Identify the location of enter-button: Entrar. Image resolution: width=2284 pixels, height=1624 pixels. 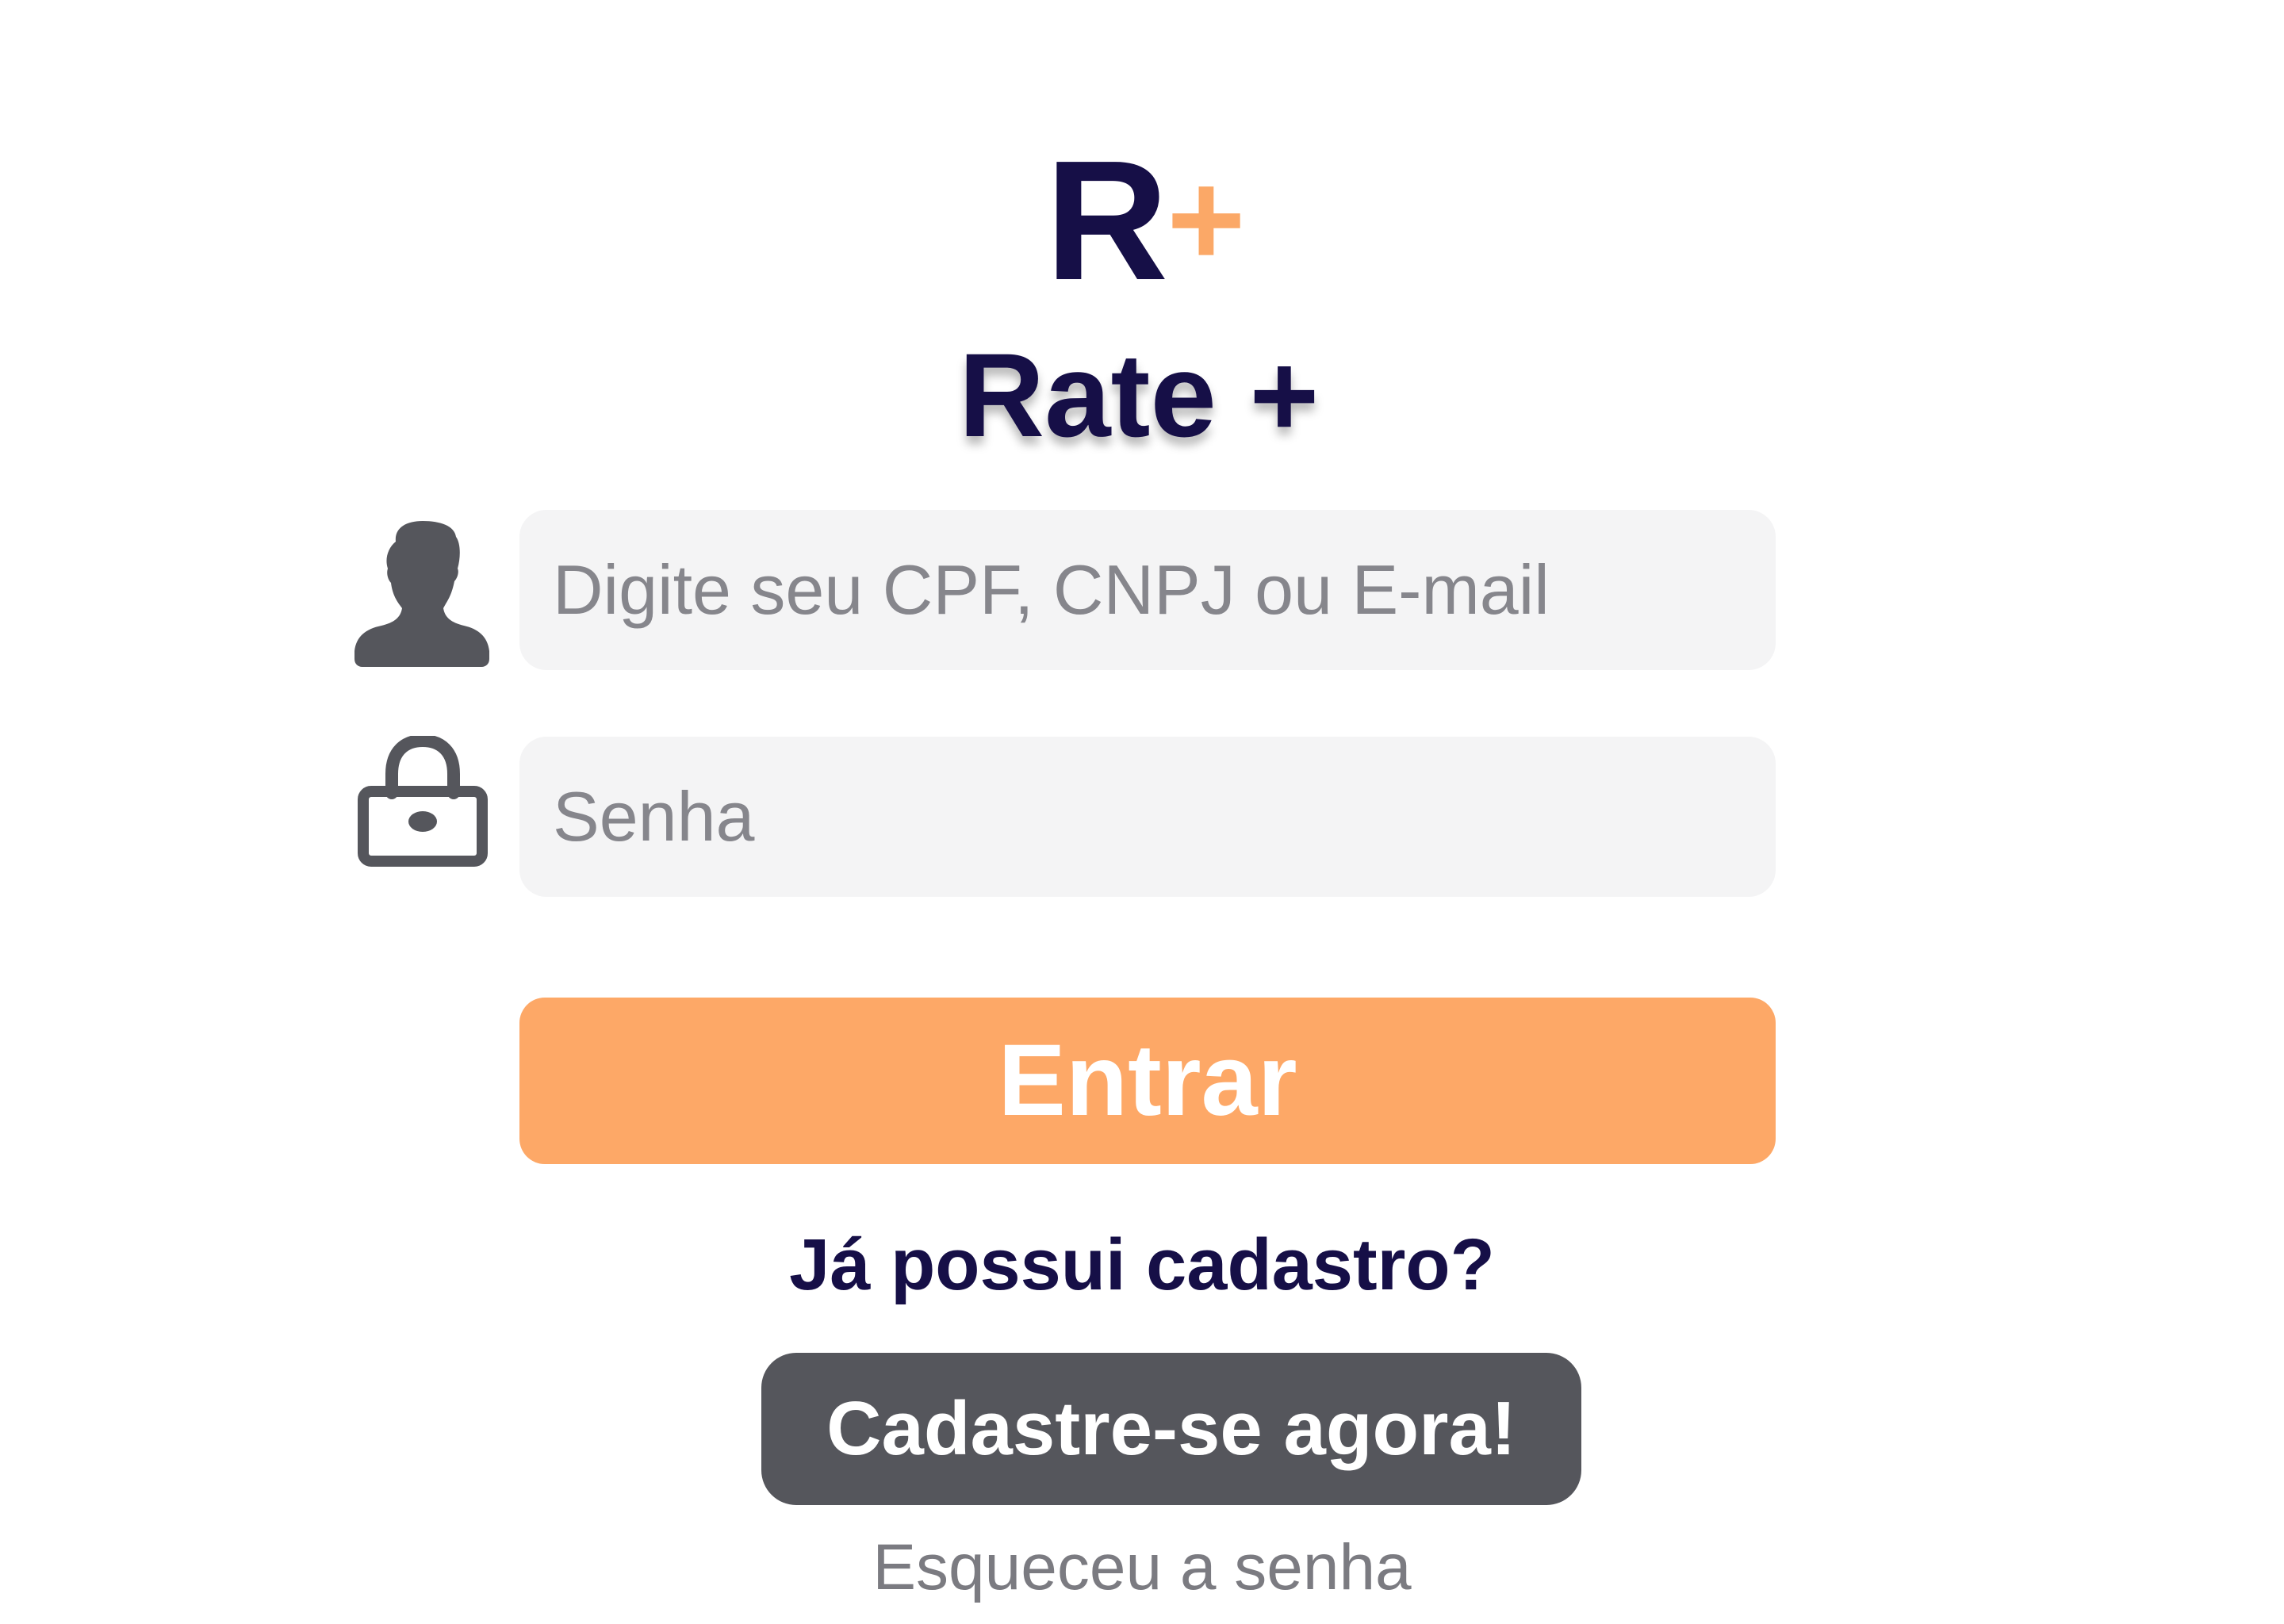
(1147, 1081).